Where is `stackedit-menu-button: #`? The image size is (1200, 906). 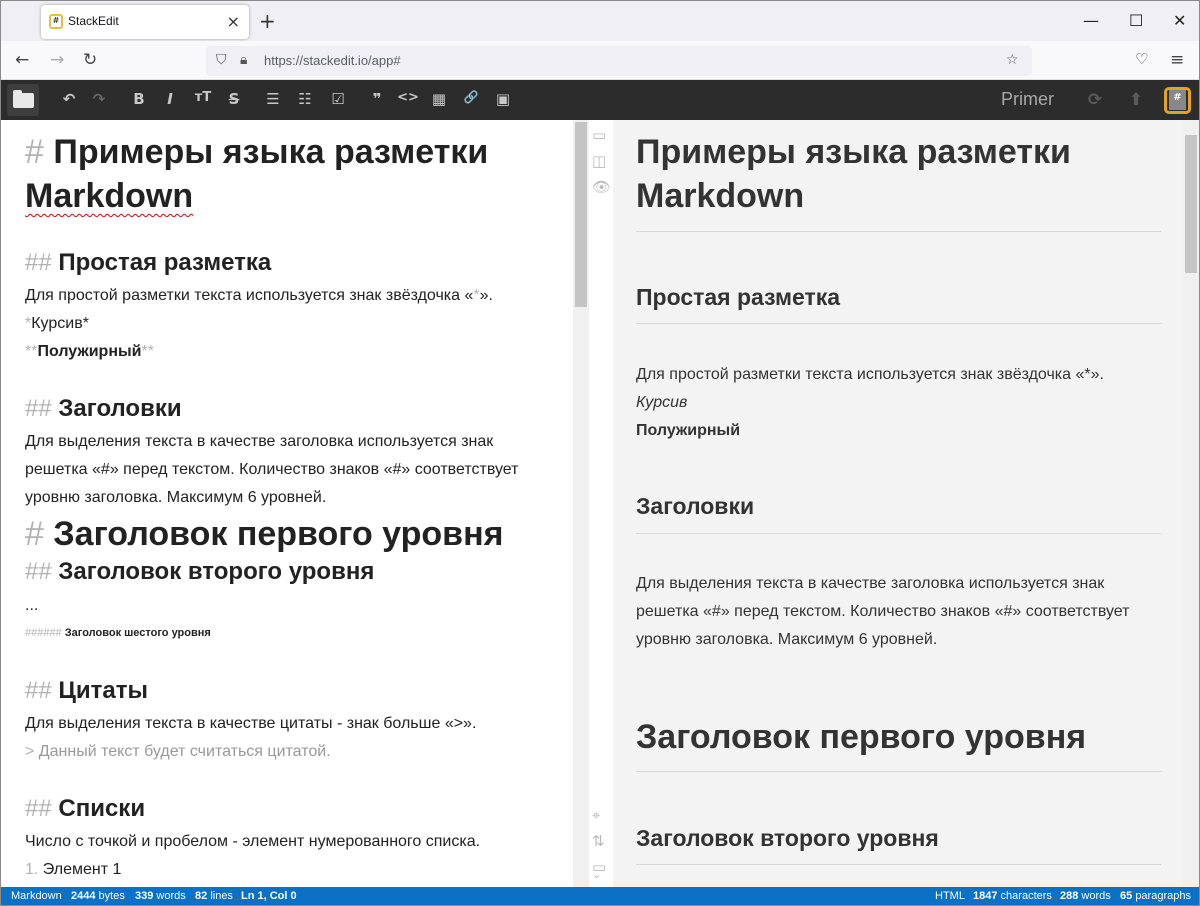
stackedit-menu-button: # is located at coordinates (1177, 100).